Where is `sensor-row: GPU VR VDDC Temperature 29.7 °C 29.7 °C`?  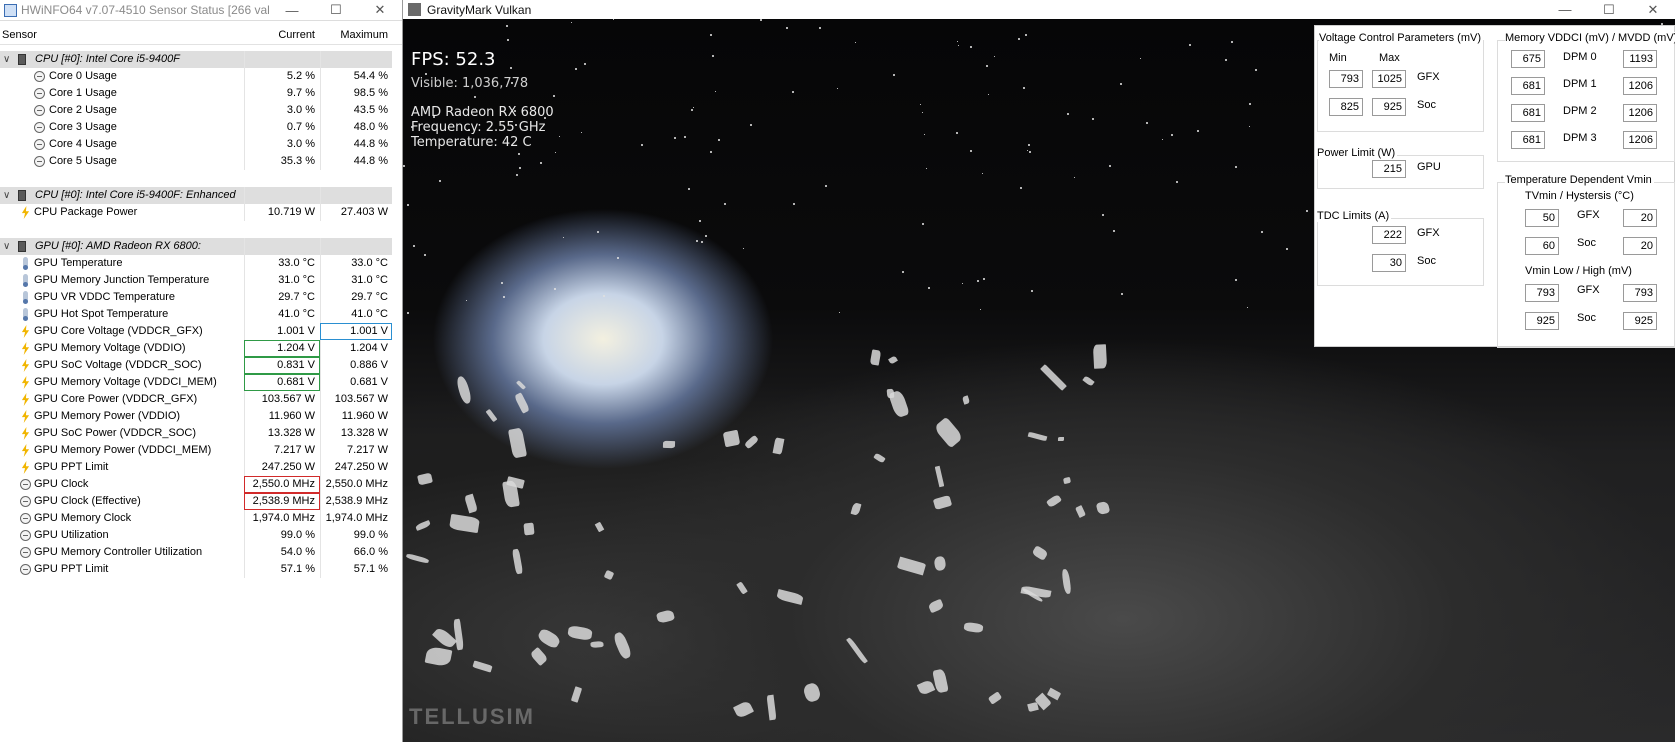
sensor-row: GPU VR VDDC Temperature 29.7 °C 29.7 °C is located at coordinates (198, 297).